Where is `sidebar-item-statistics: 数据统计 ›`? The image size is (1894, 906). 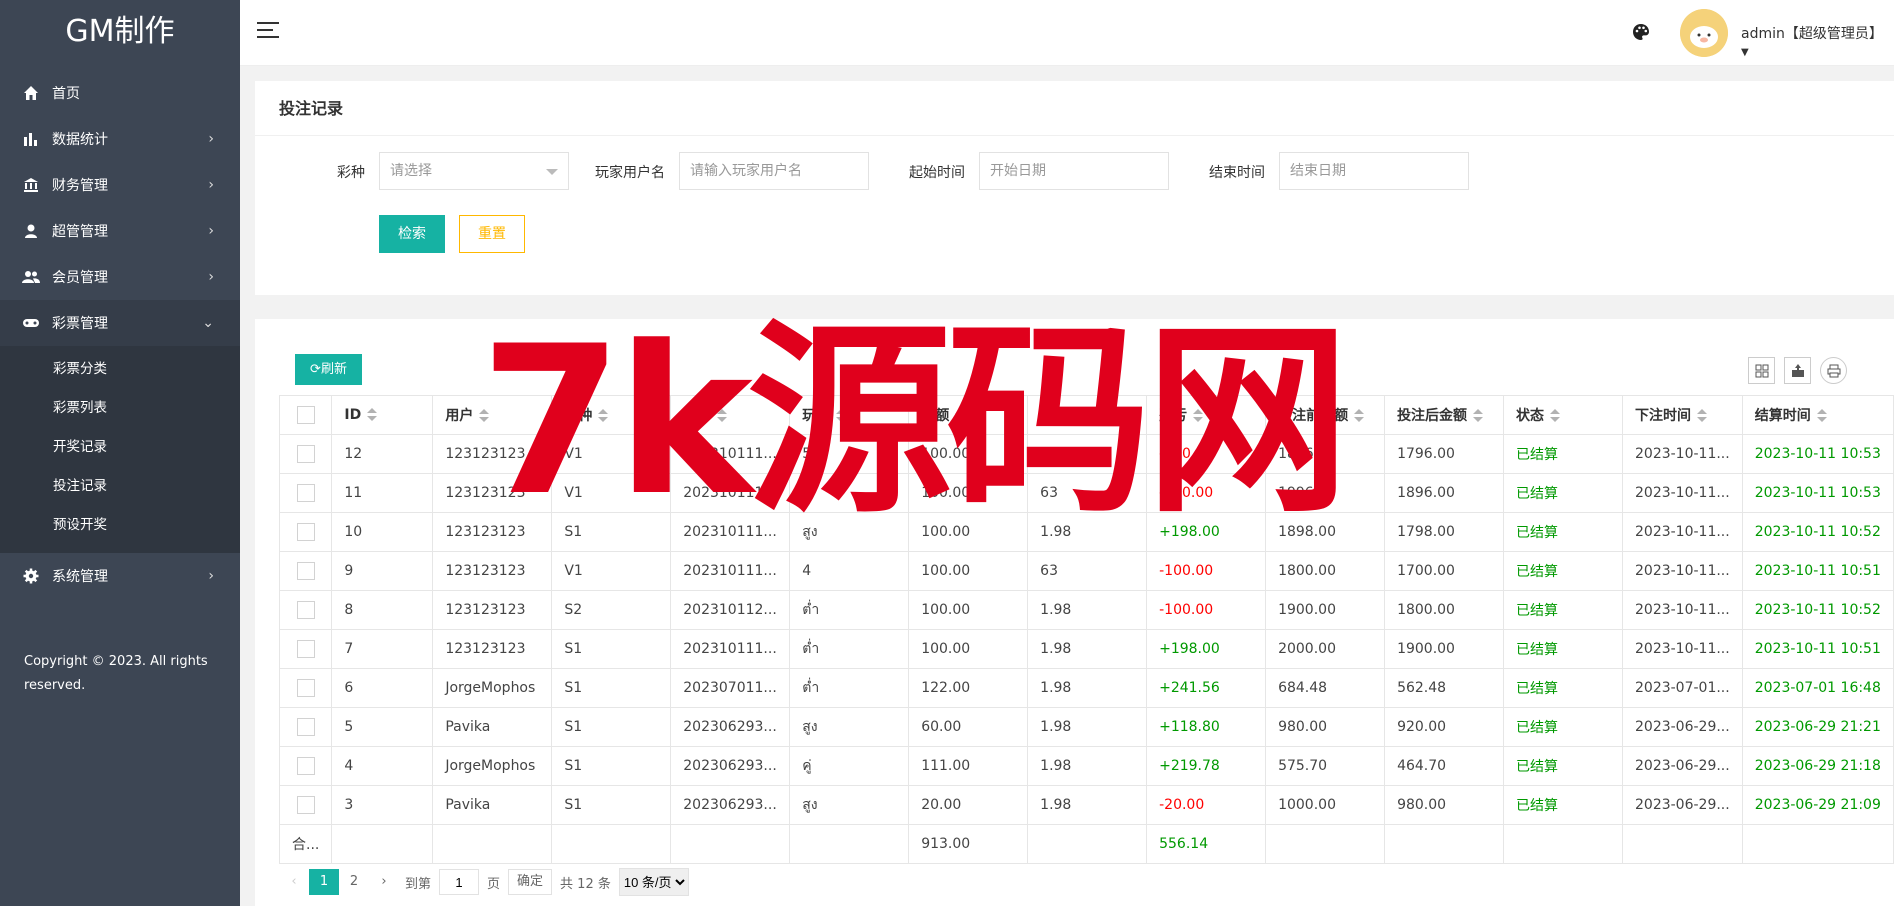
sidebar-item-statistics: 数据统计 › is located at coordinates (120, 139).